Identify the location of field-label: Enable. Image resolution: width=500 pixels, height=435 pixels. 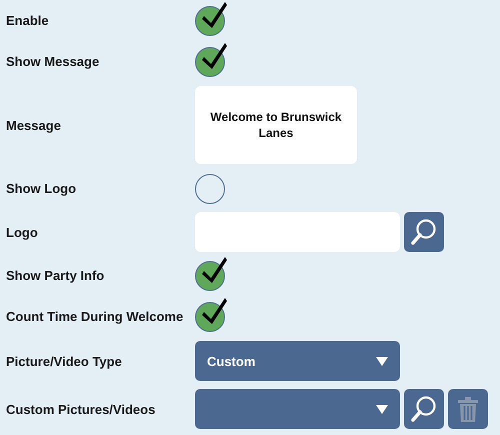
(28, 20).